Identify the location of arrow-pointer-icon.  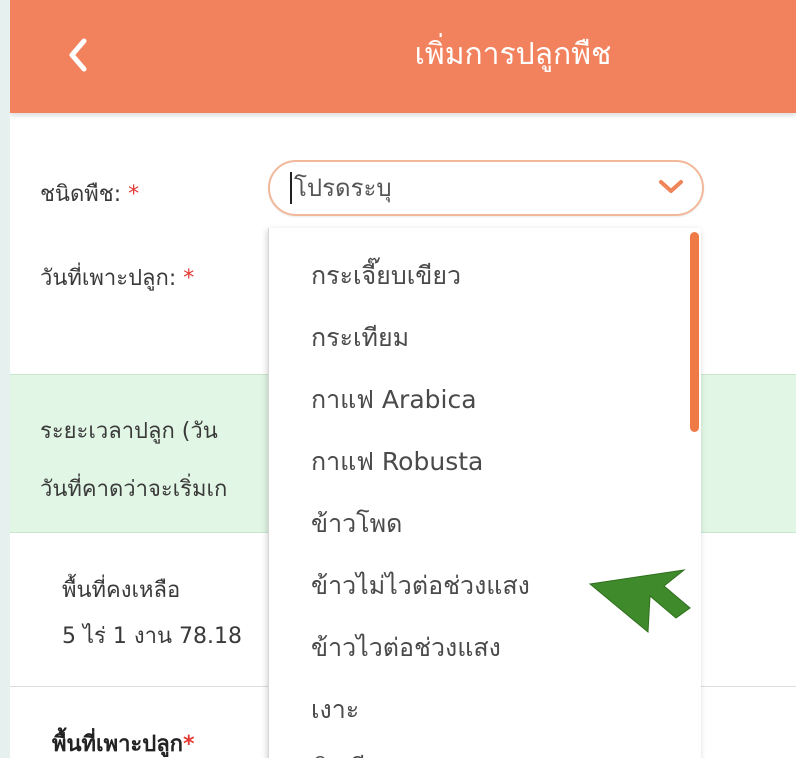
(639, 601).